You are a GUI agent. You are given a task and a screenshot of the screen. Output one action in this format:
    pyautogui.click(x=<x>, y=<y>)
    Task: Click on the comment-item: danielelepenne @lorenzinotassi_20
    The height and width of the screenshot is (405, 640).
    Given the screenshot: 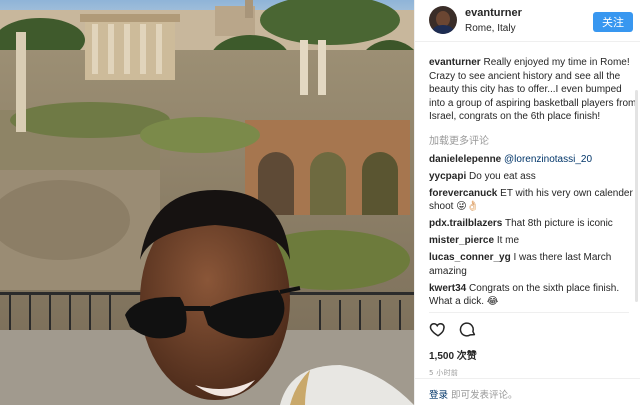 What is the action you would take?
    pyautogui.click(x=534, y=160)
    